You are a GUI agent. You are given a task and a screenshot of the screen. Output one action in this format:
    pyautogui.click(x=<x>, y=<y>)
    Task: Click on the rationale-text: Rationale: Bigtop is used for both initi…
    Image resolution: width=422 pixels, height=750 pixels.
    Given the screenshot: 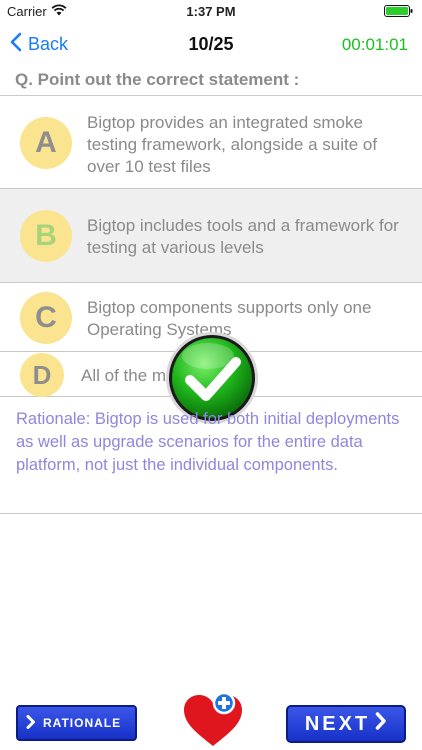 What is the action you would take?
    pyautogui.click(x=208, y=442)
    